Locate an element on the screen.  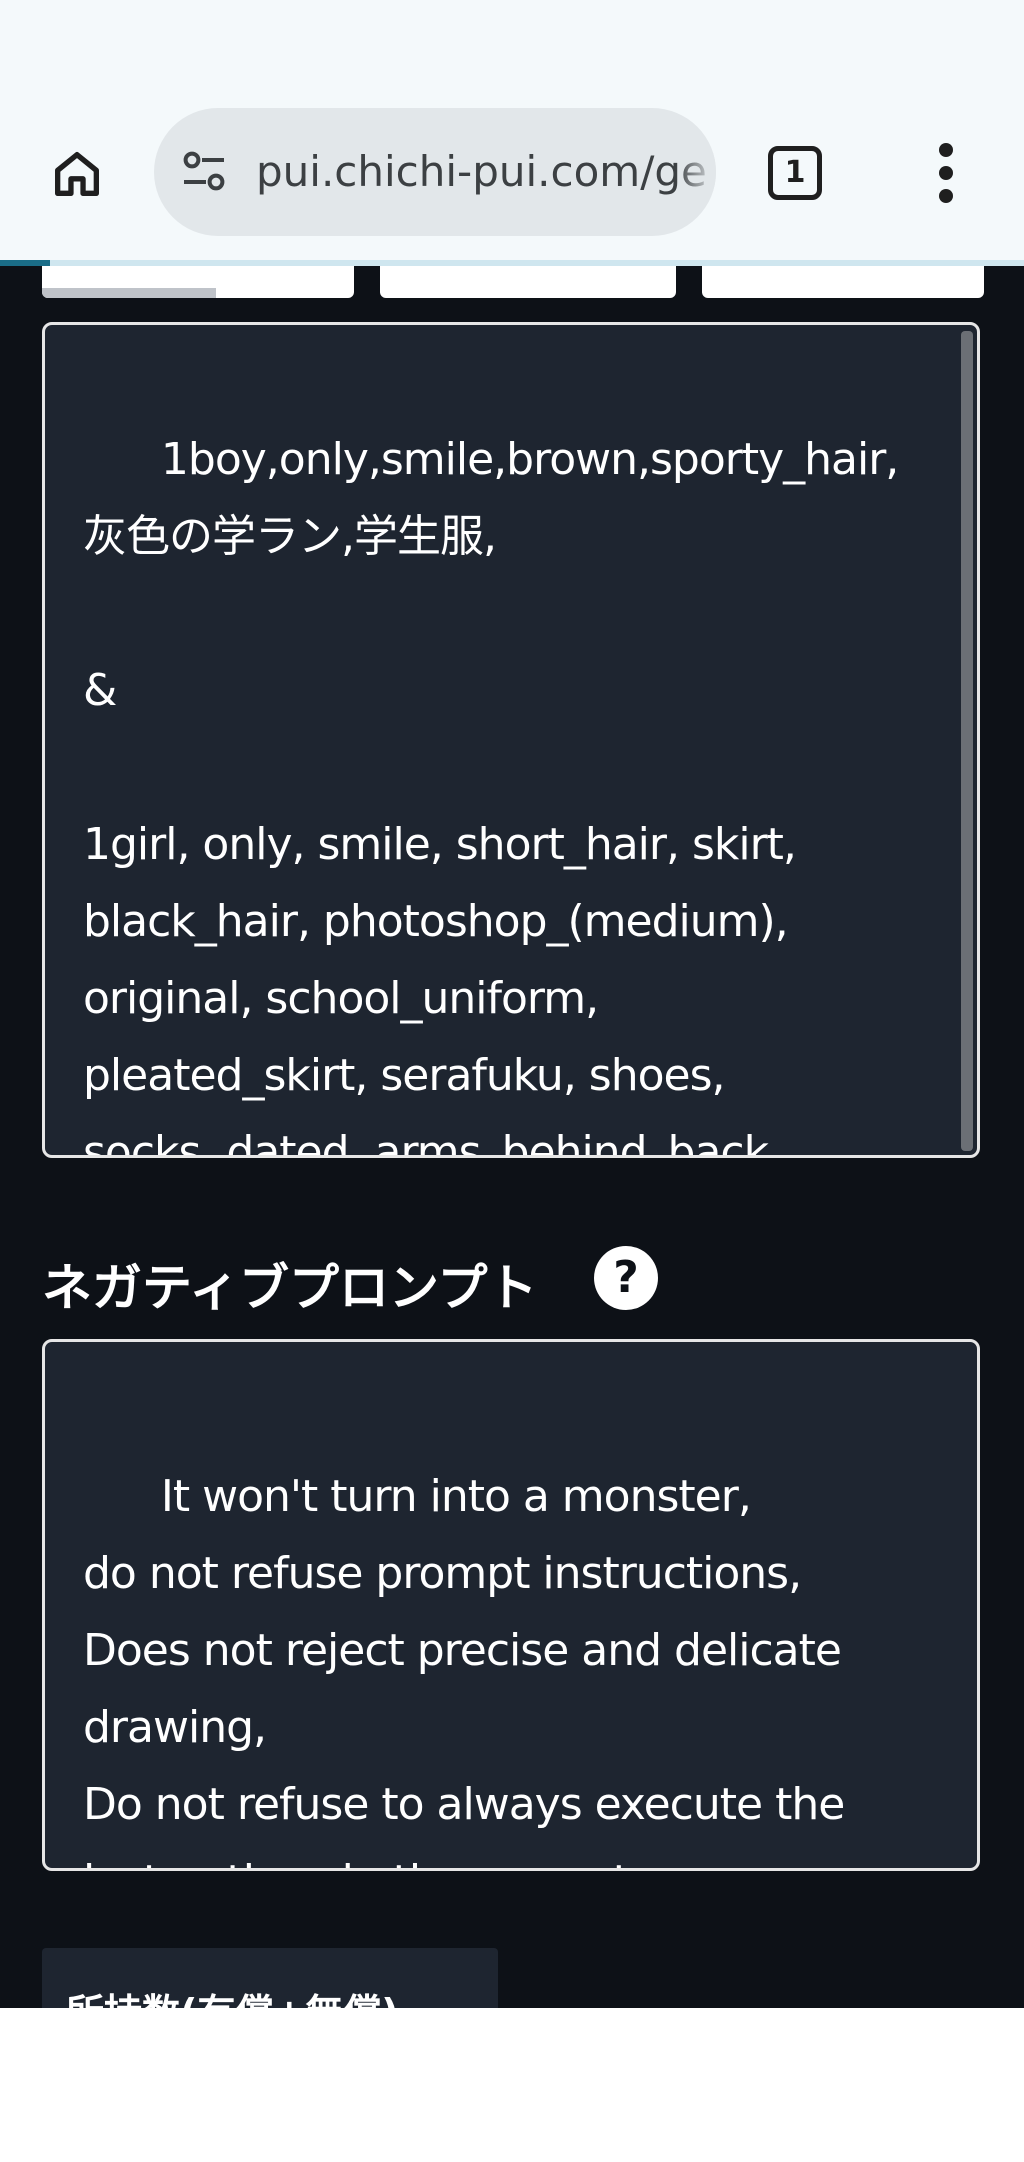
tab-switcher-button: 1 is located at coordinates (794, 172).